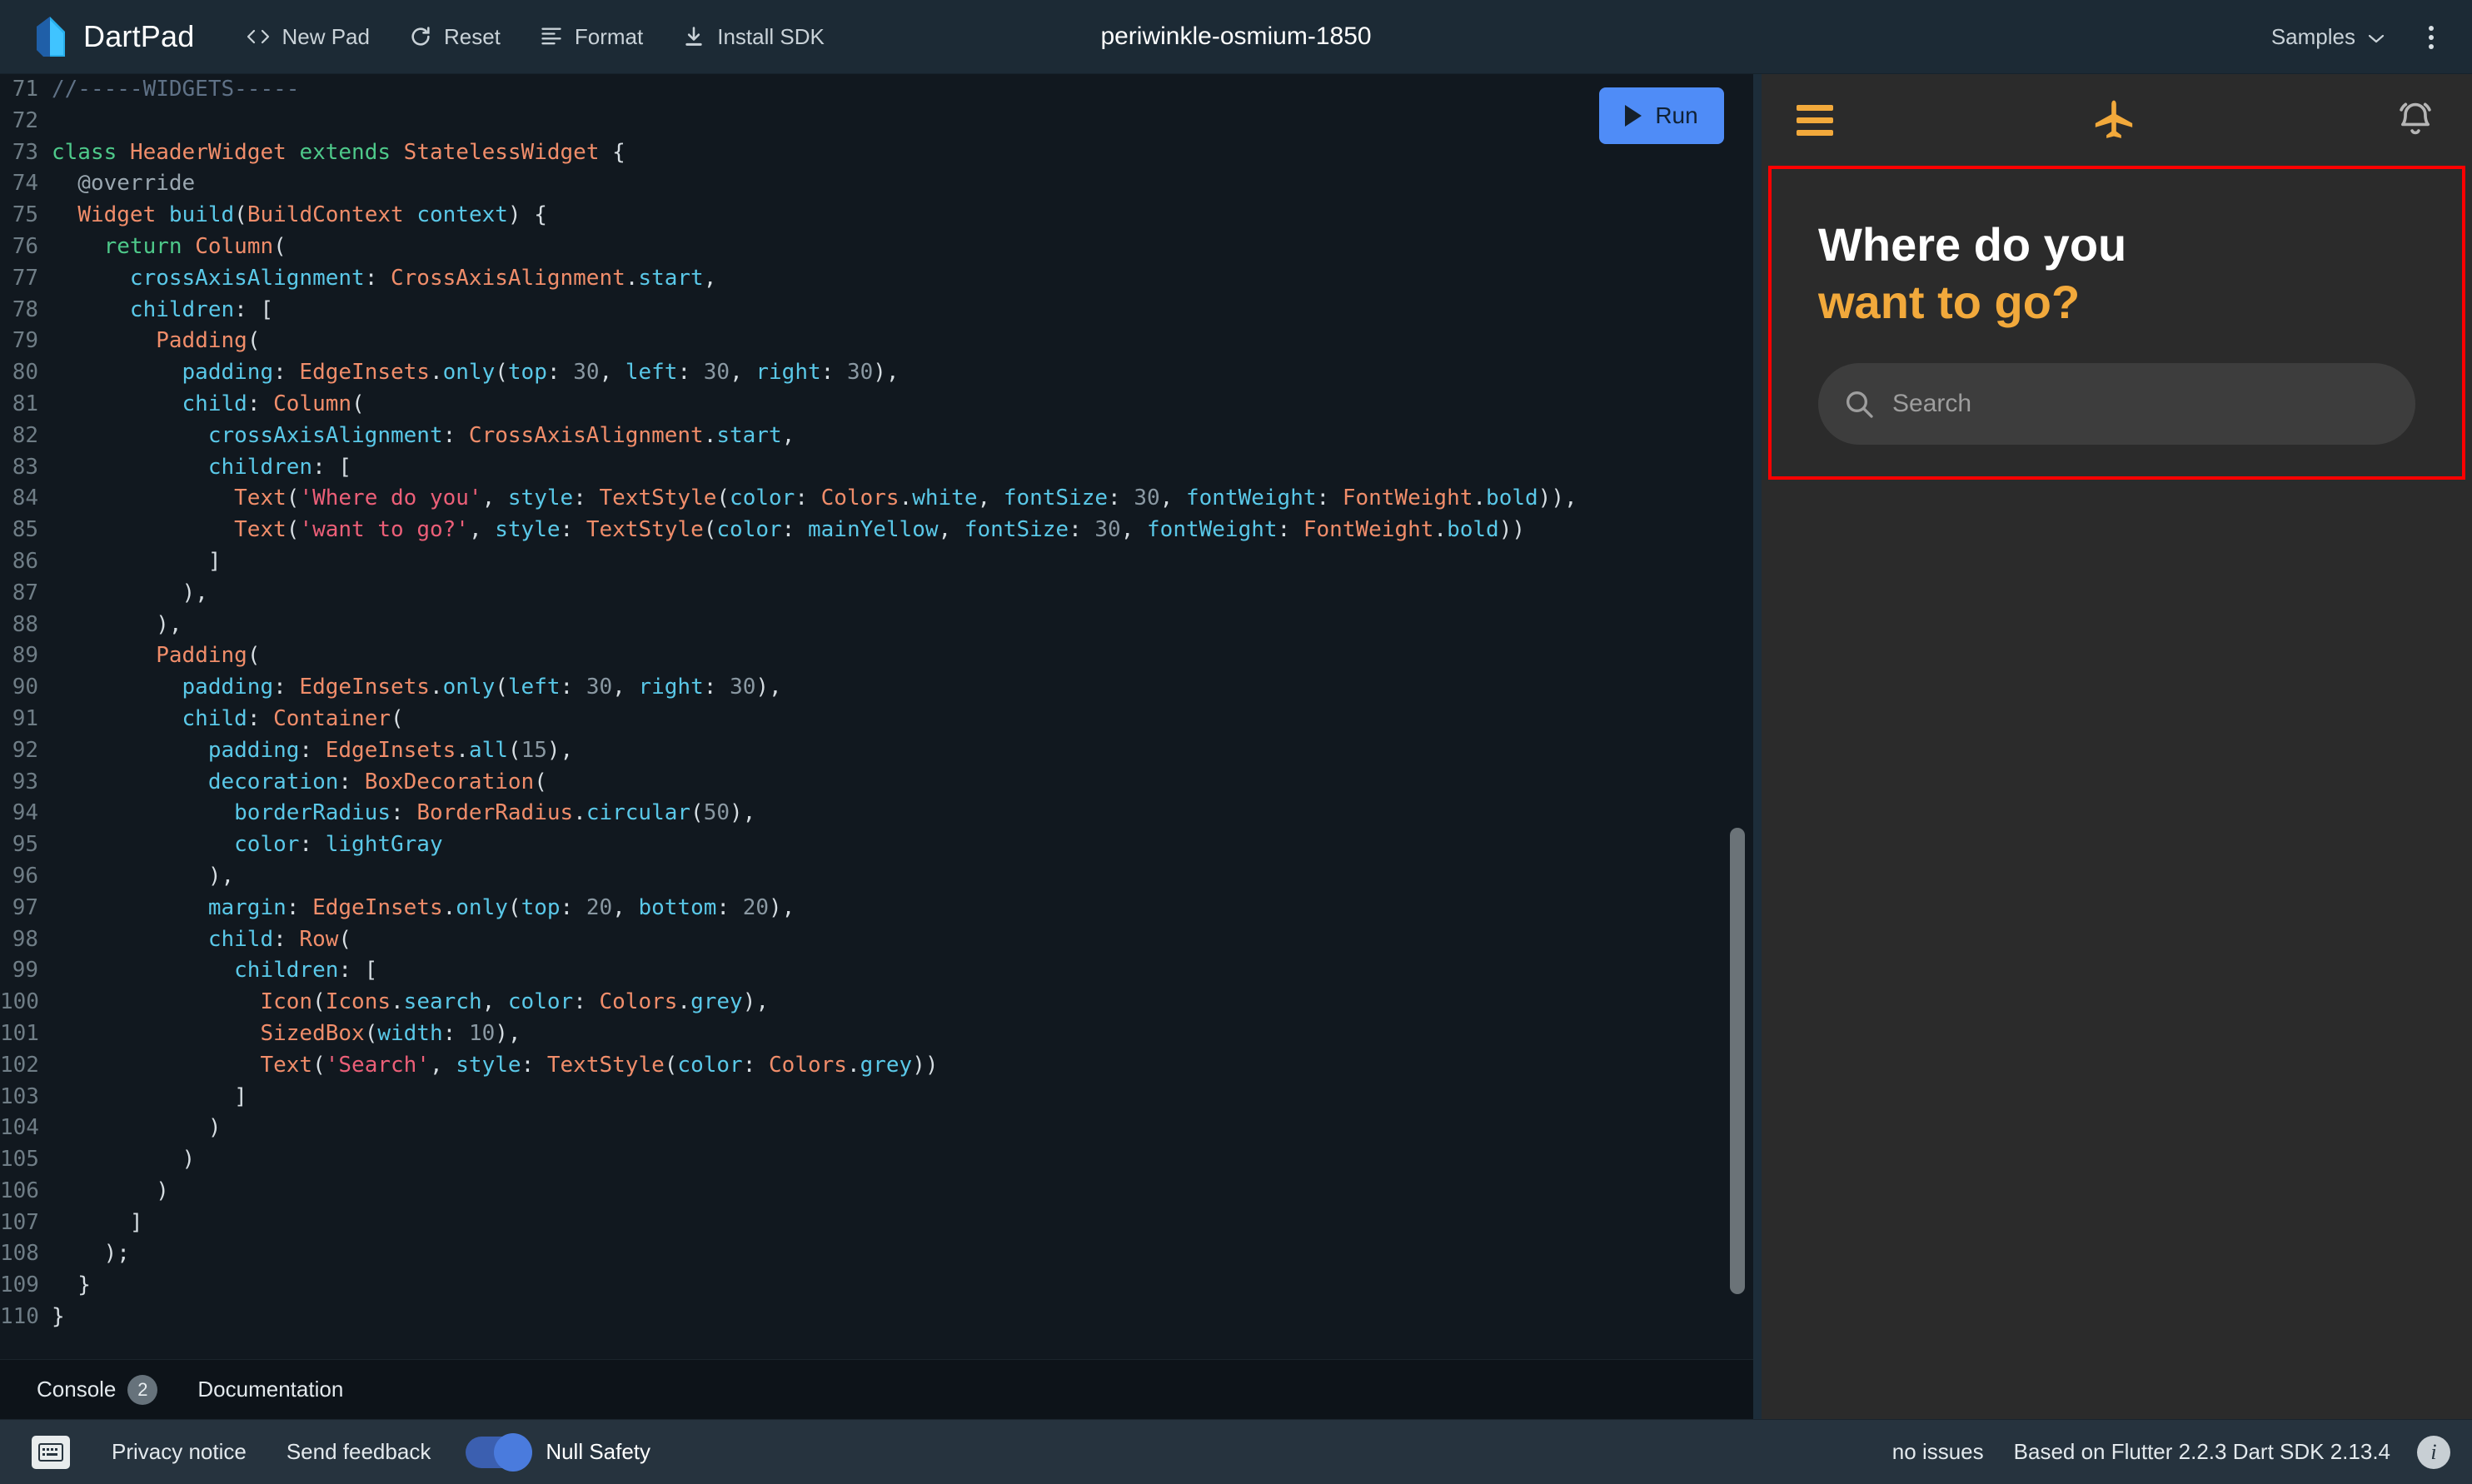  Describe the element at coordinates (308, 37) in the screenshot. I see `new-pad-button: New Pad` at that location.